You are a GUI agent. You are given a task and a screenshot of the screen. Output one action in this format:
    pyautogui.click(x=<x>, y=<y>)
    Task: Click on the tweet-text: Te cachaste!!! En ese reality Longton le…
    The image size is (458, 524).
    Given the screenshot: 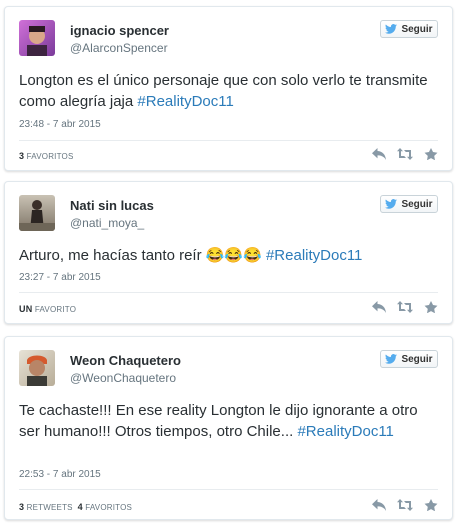 What is the action you would take?
    pyautogui.click(x=218, y=421)
    